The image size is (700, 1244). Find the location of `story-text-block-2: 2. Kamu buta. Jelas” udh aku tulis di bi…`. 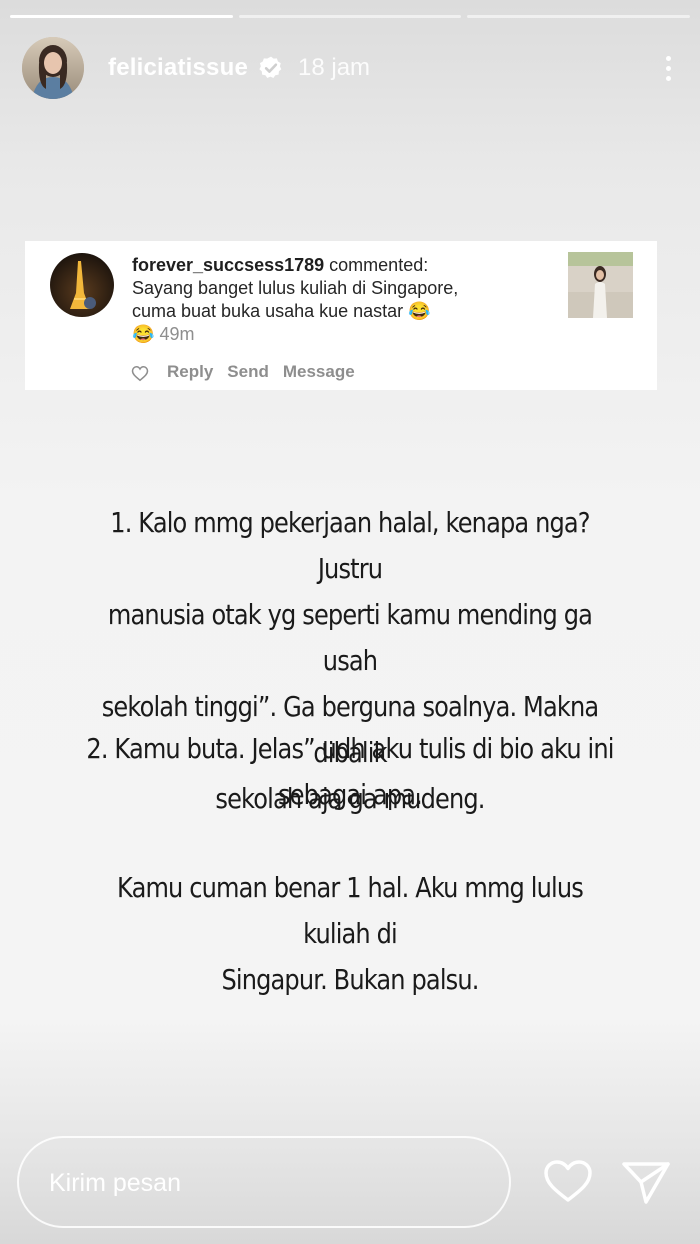

story-text-block-2: 2. Kamu buta. Jelas” udh aku tulis di bi… is located at coordinates (349, 772).